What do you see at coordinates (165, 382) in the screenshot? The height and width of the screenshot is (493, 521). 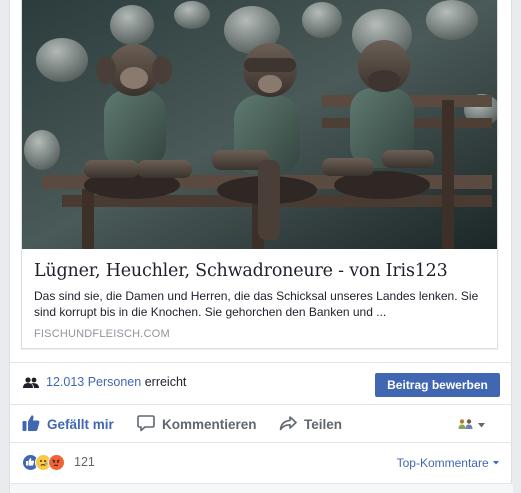 I see `reach-suffix: erreicht` at bounding box center [165, 382].